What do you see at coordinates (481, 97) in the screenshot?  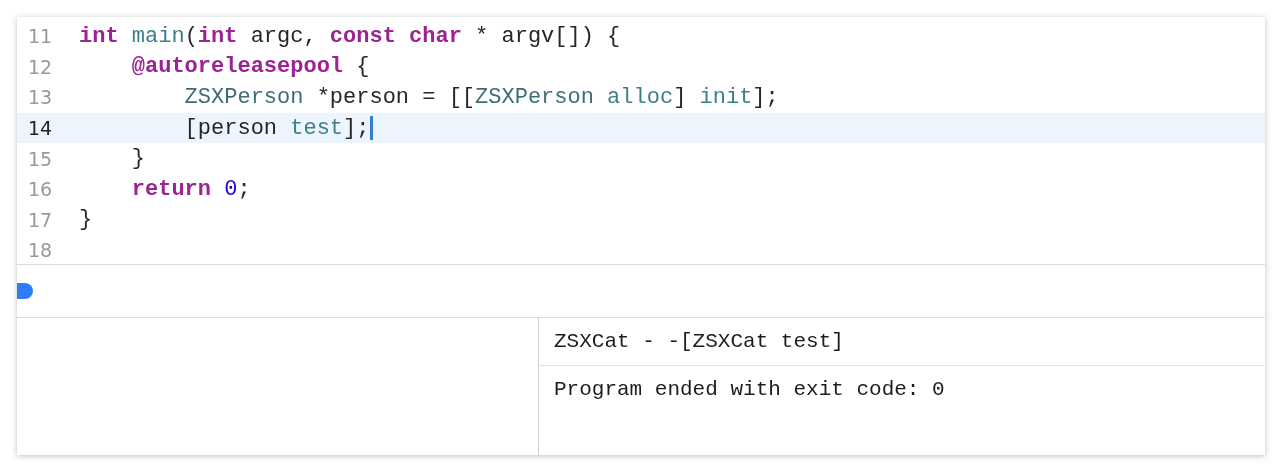 I see `code-line: ZSXPerson *person = [[ZSXPerson alloc] init];` at bounding box center [481, 97].